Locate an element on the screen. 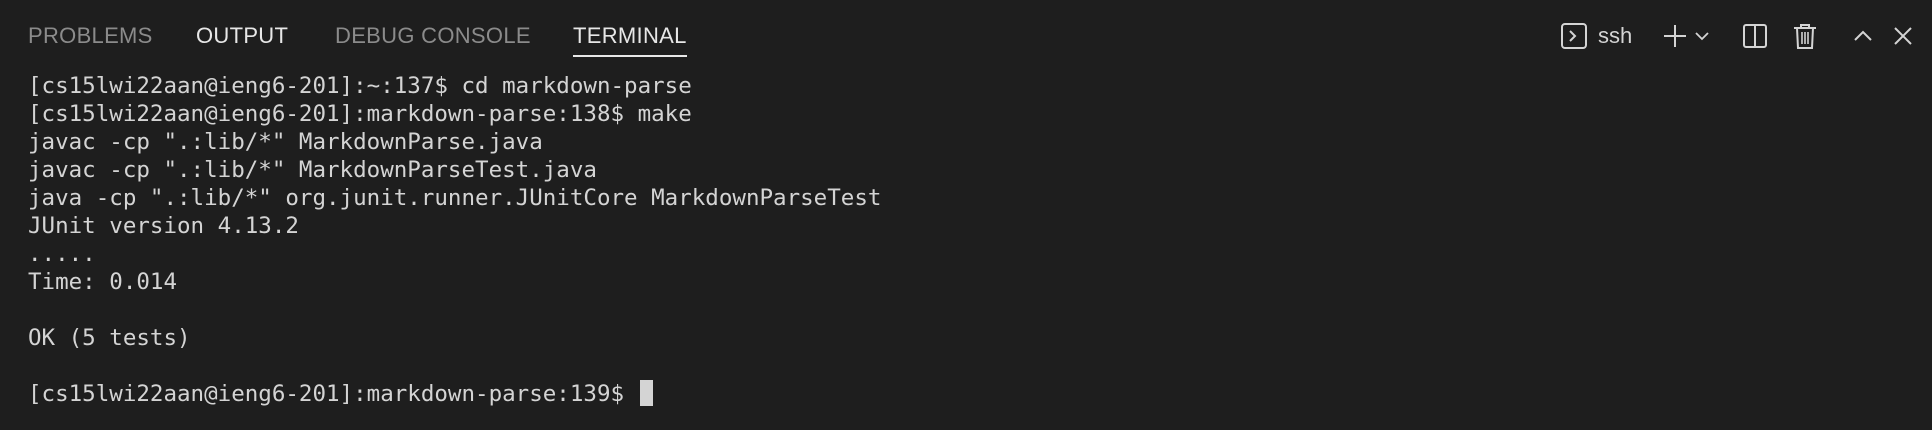  close-panel-button is located at coordinates (1903, 36).